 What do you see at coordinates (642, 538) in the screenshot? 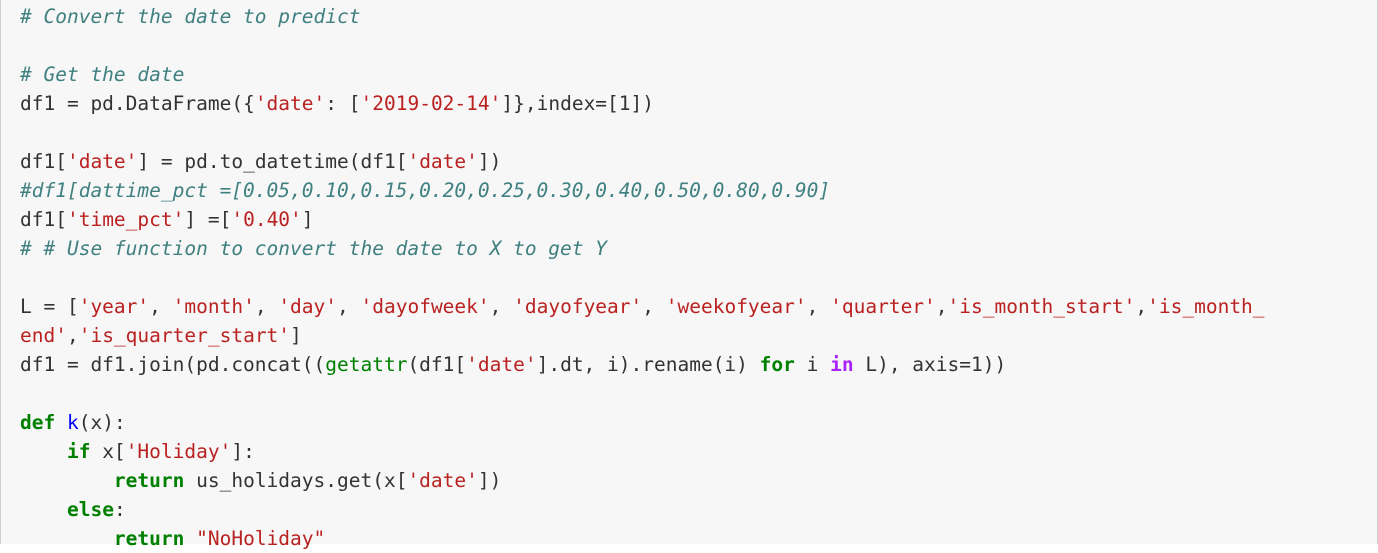
I see `code-line: return "NoHoliday"` at bounding box center [642, 538].